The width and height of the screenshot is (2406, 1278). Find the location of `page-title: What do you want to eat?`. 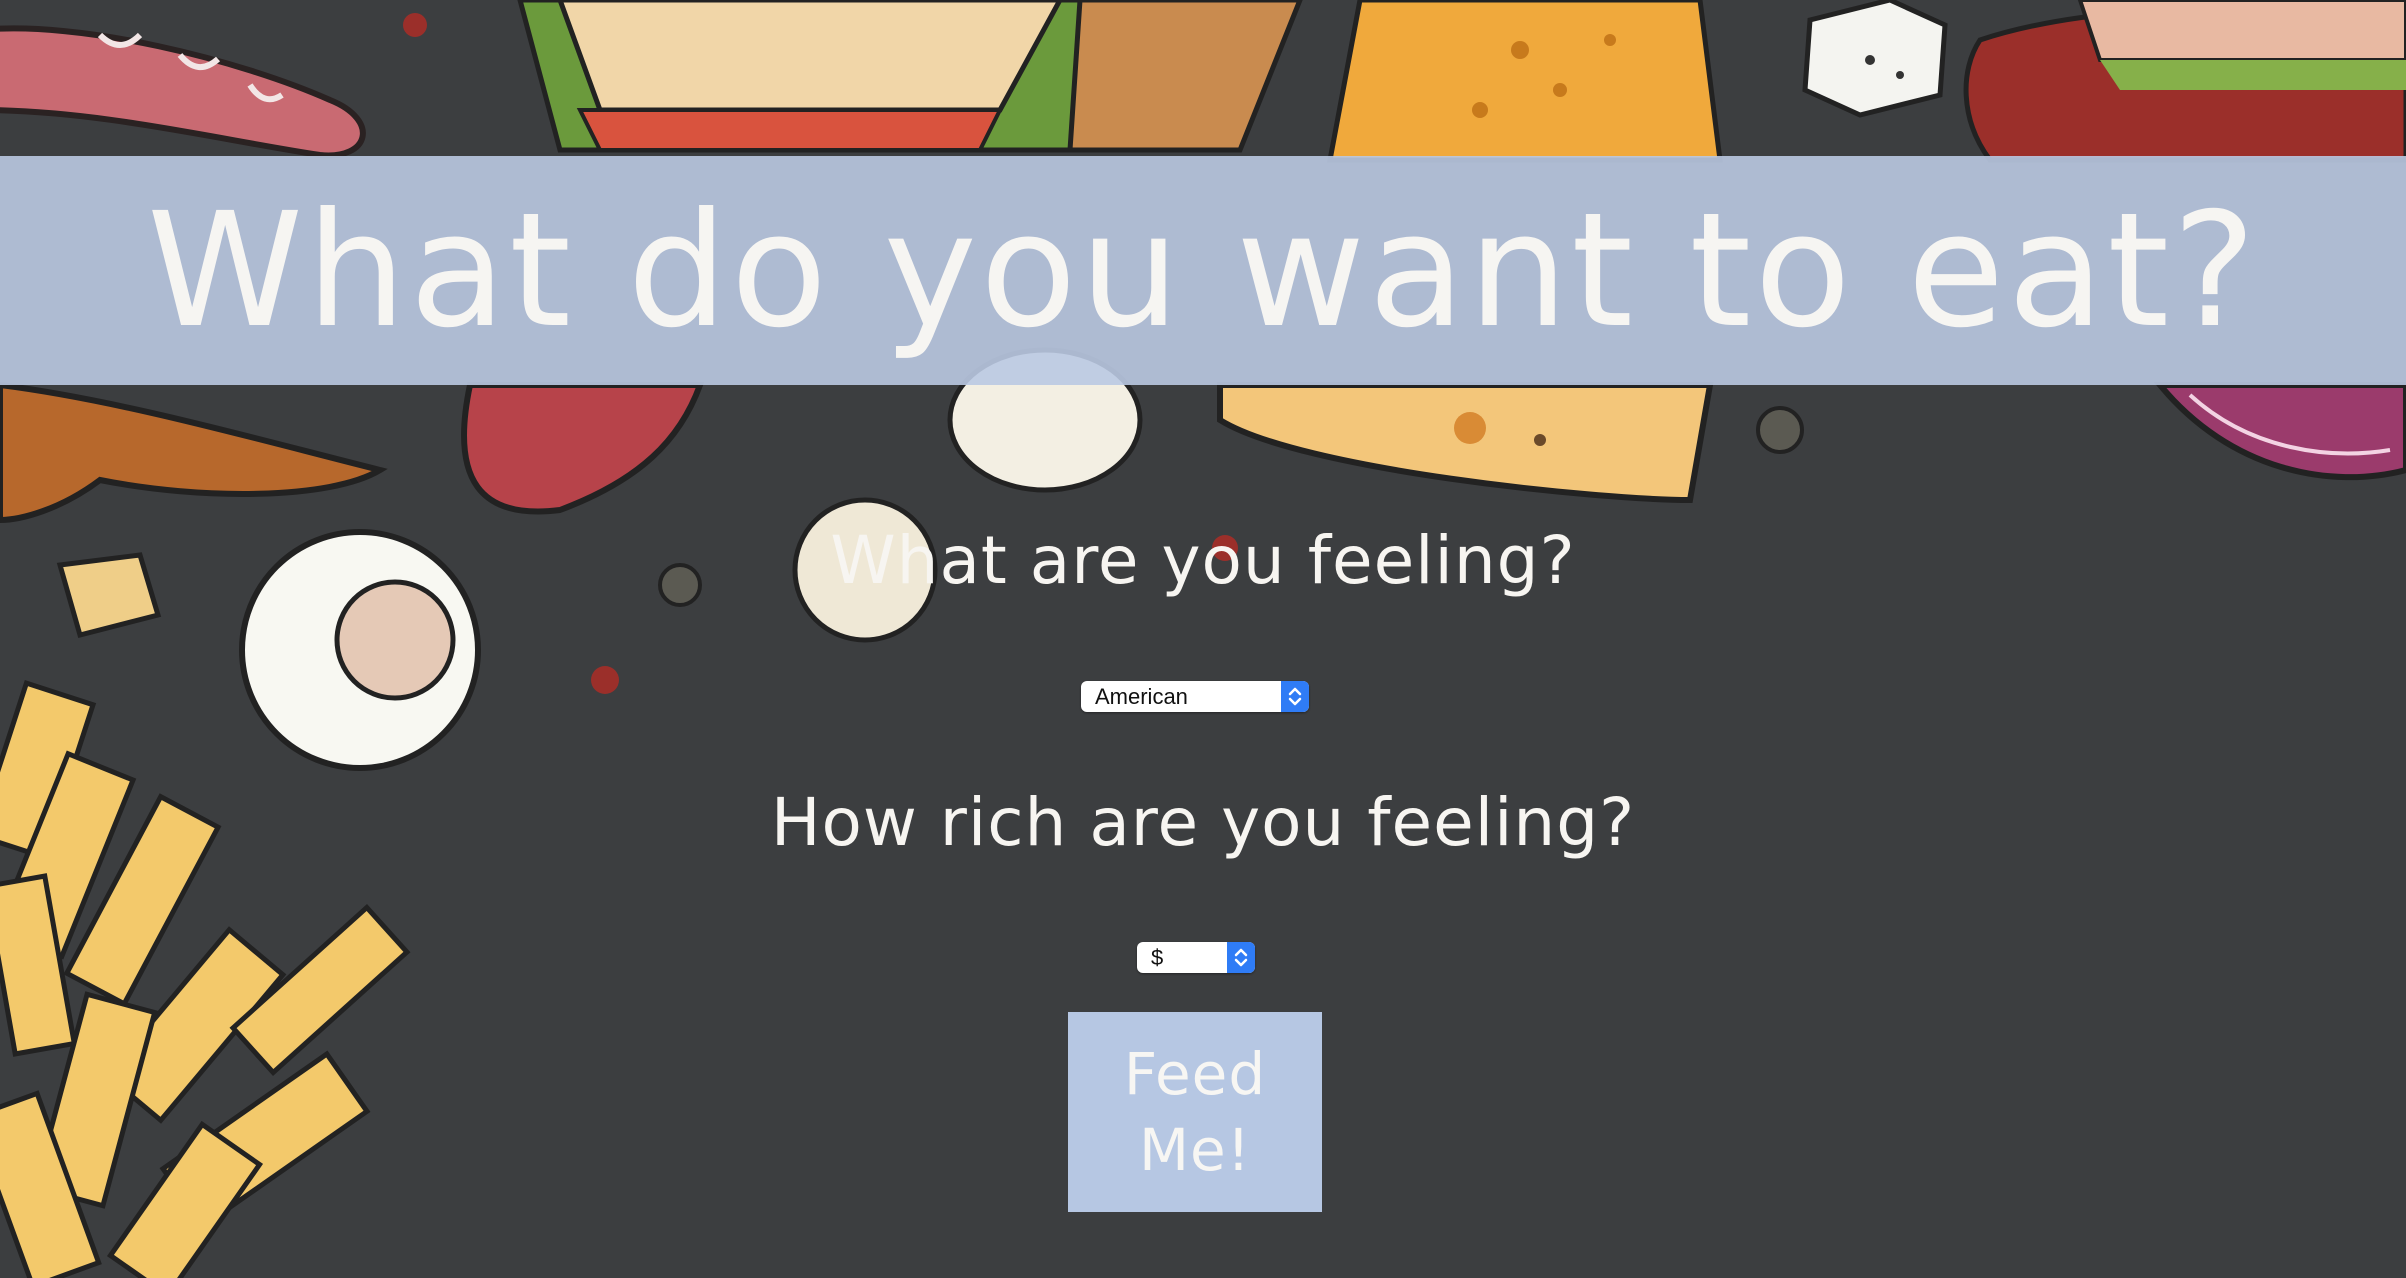

page-title: What do you want to eat? is located at coordinates (1203, 270).